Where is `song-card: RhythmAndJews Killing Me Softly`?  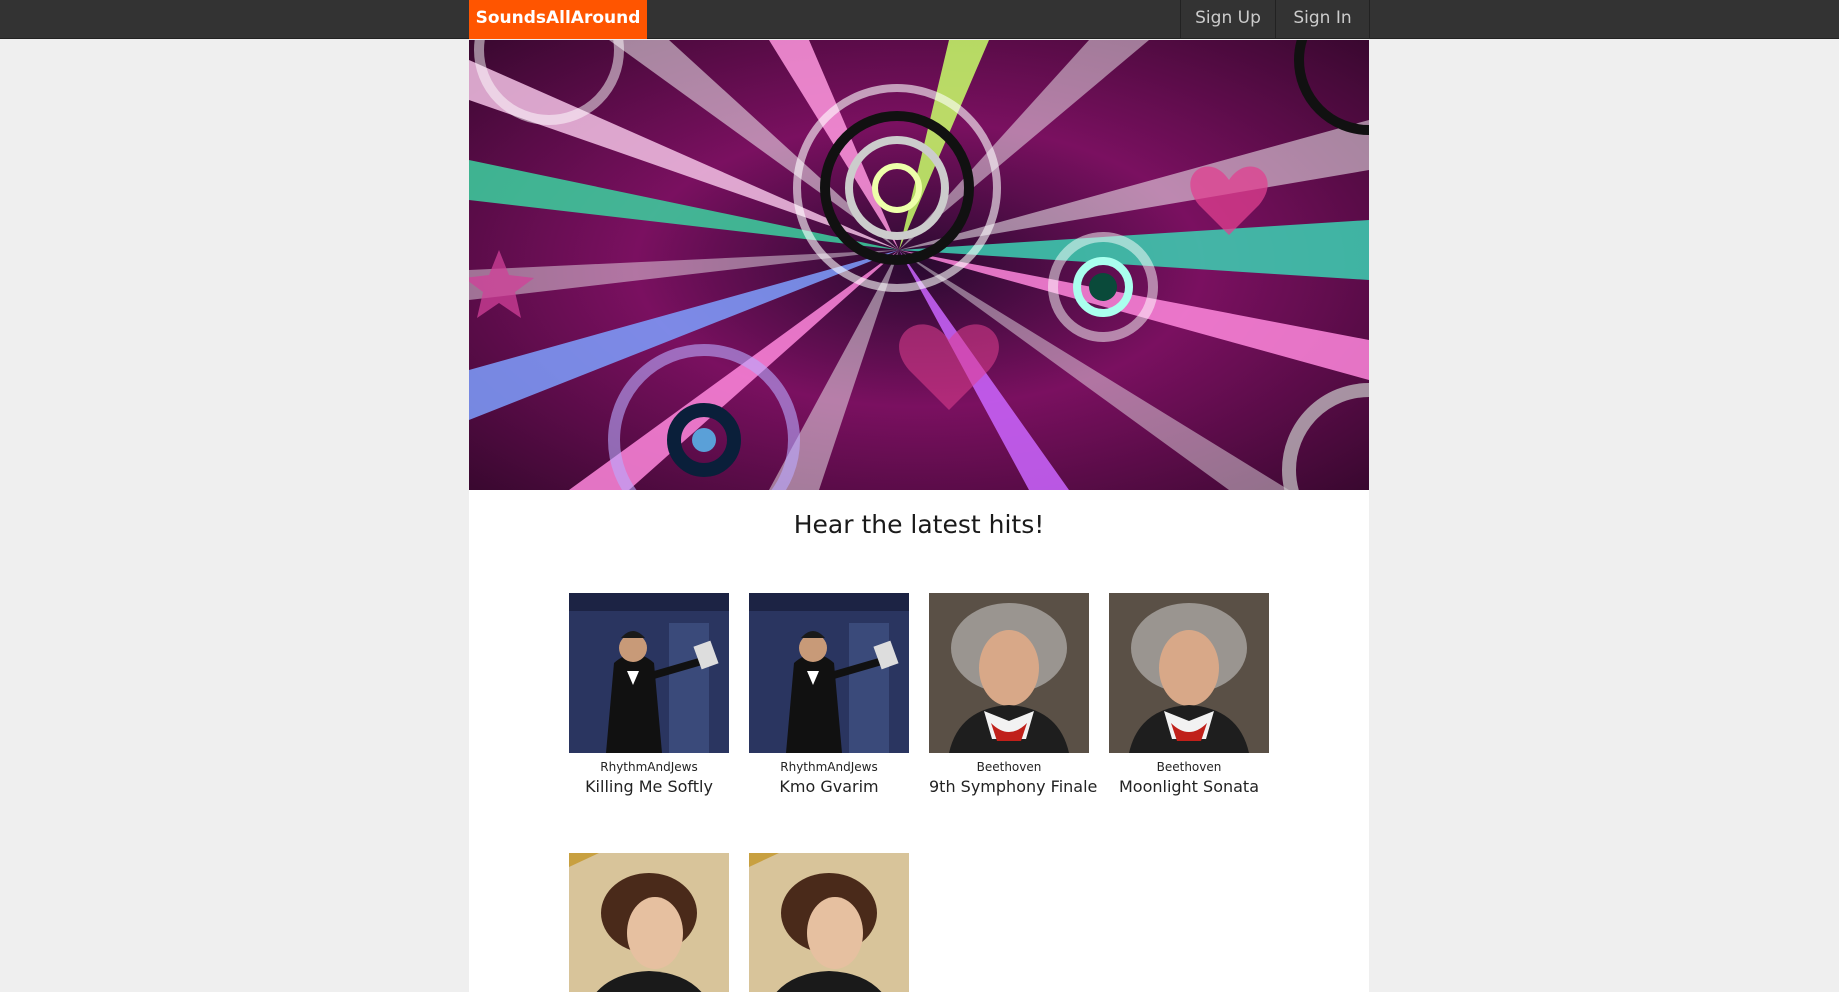 song-card: RhythmAndJews Killing Me Softly is located at coordinates (649, 695).